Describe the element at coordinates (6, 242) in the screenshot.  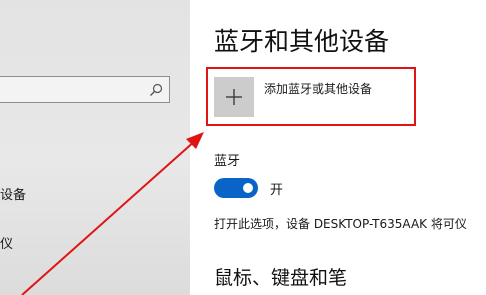
I see `sidebar-item-meter: 仪` at that location.